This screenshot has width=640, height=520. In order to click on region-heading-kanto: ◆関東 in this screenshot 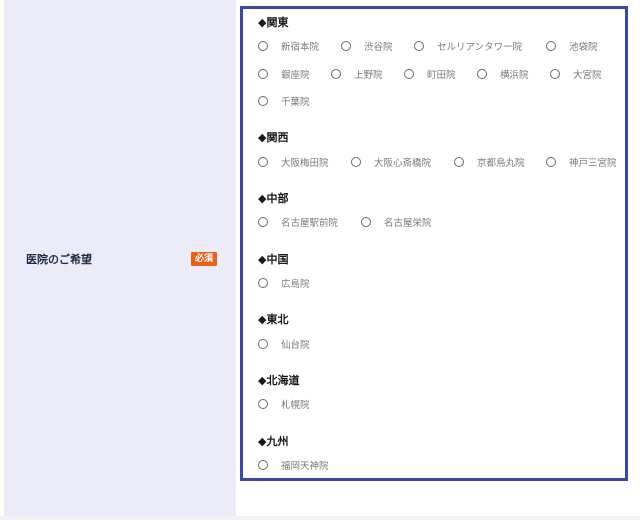, I will do `click(273, 22)`.